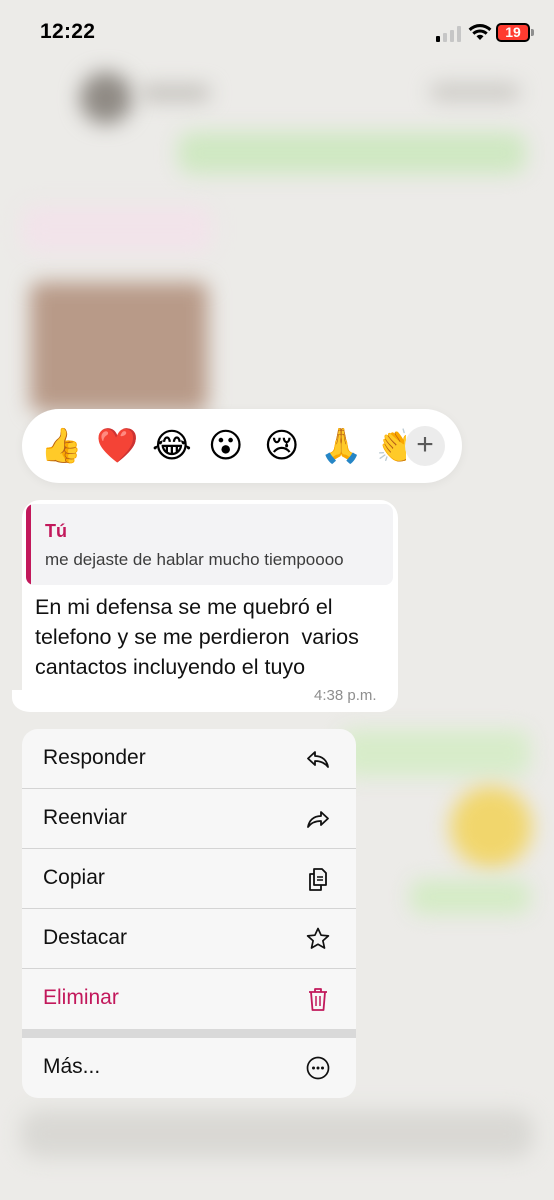 Image resolution: width=554 pixels, height=1200 pixels. I want to click on quote-text: me dejaste de hablar mucho tiempoooo, so click(194, 559).